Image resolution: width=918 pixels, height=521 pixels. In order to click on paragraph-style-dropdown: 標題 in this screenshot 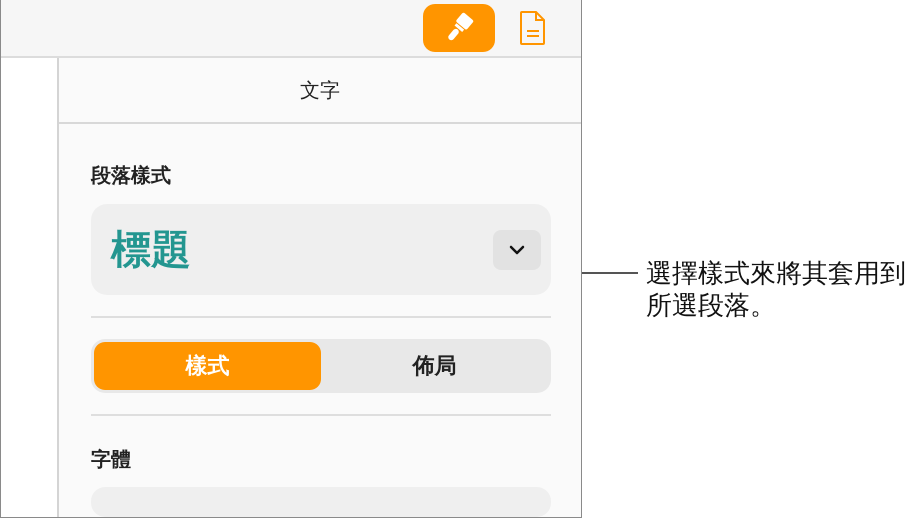, I will do `click(321, 249)`.